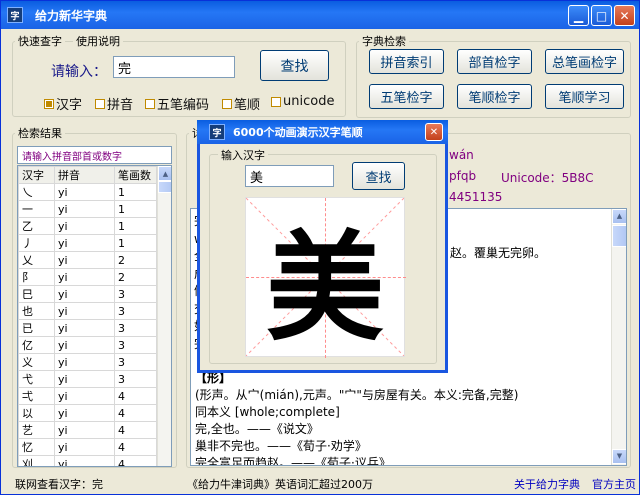 The image size is (640, 495). I want to click on table-row: 丿 yi 1, so click(87, 243).